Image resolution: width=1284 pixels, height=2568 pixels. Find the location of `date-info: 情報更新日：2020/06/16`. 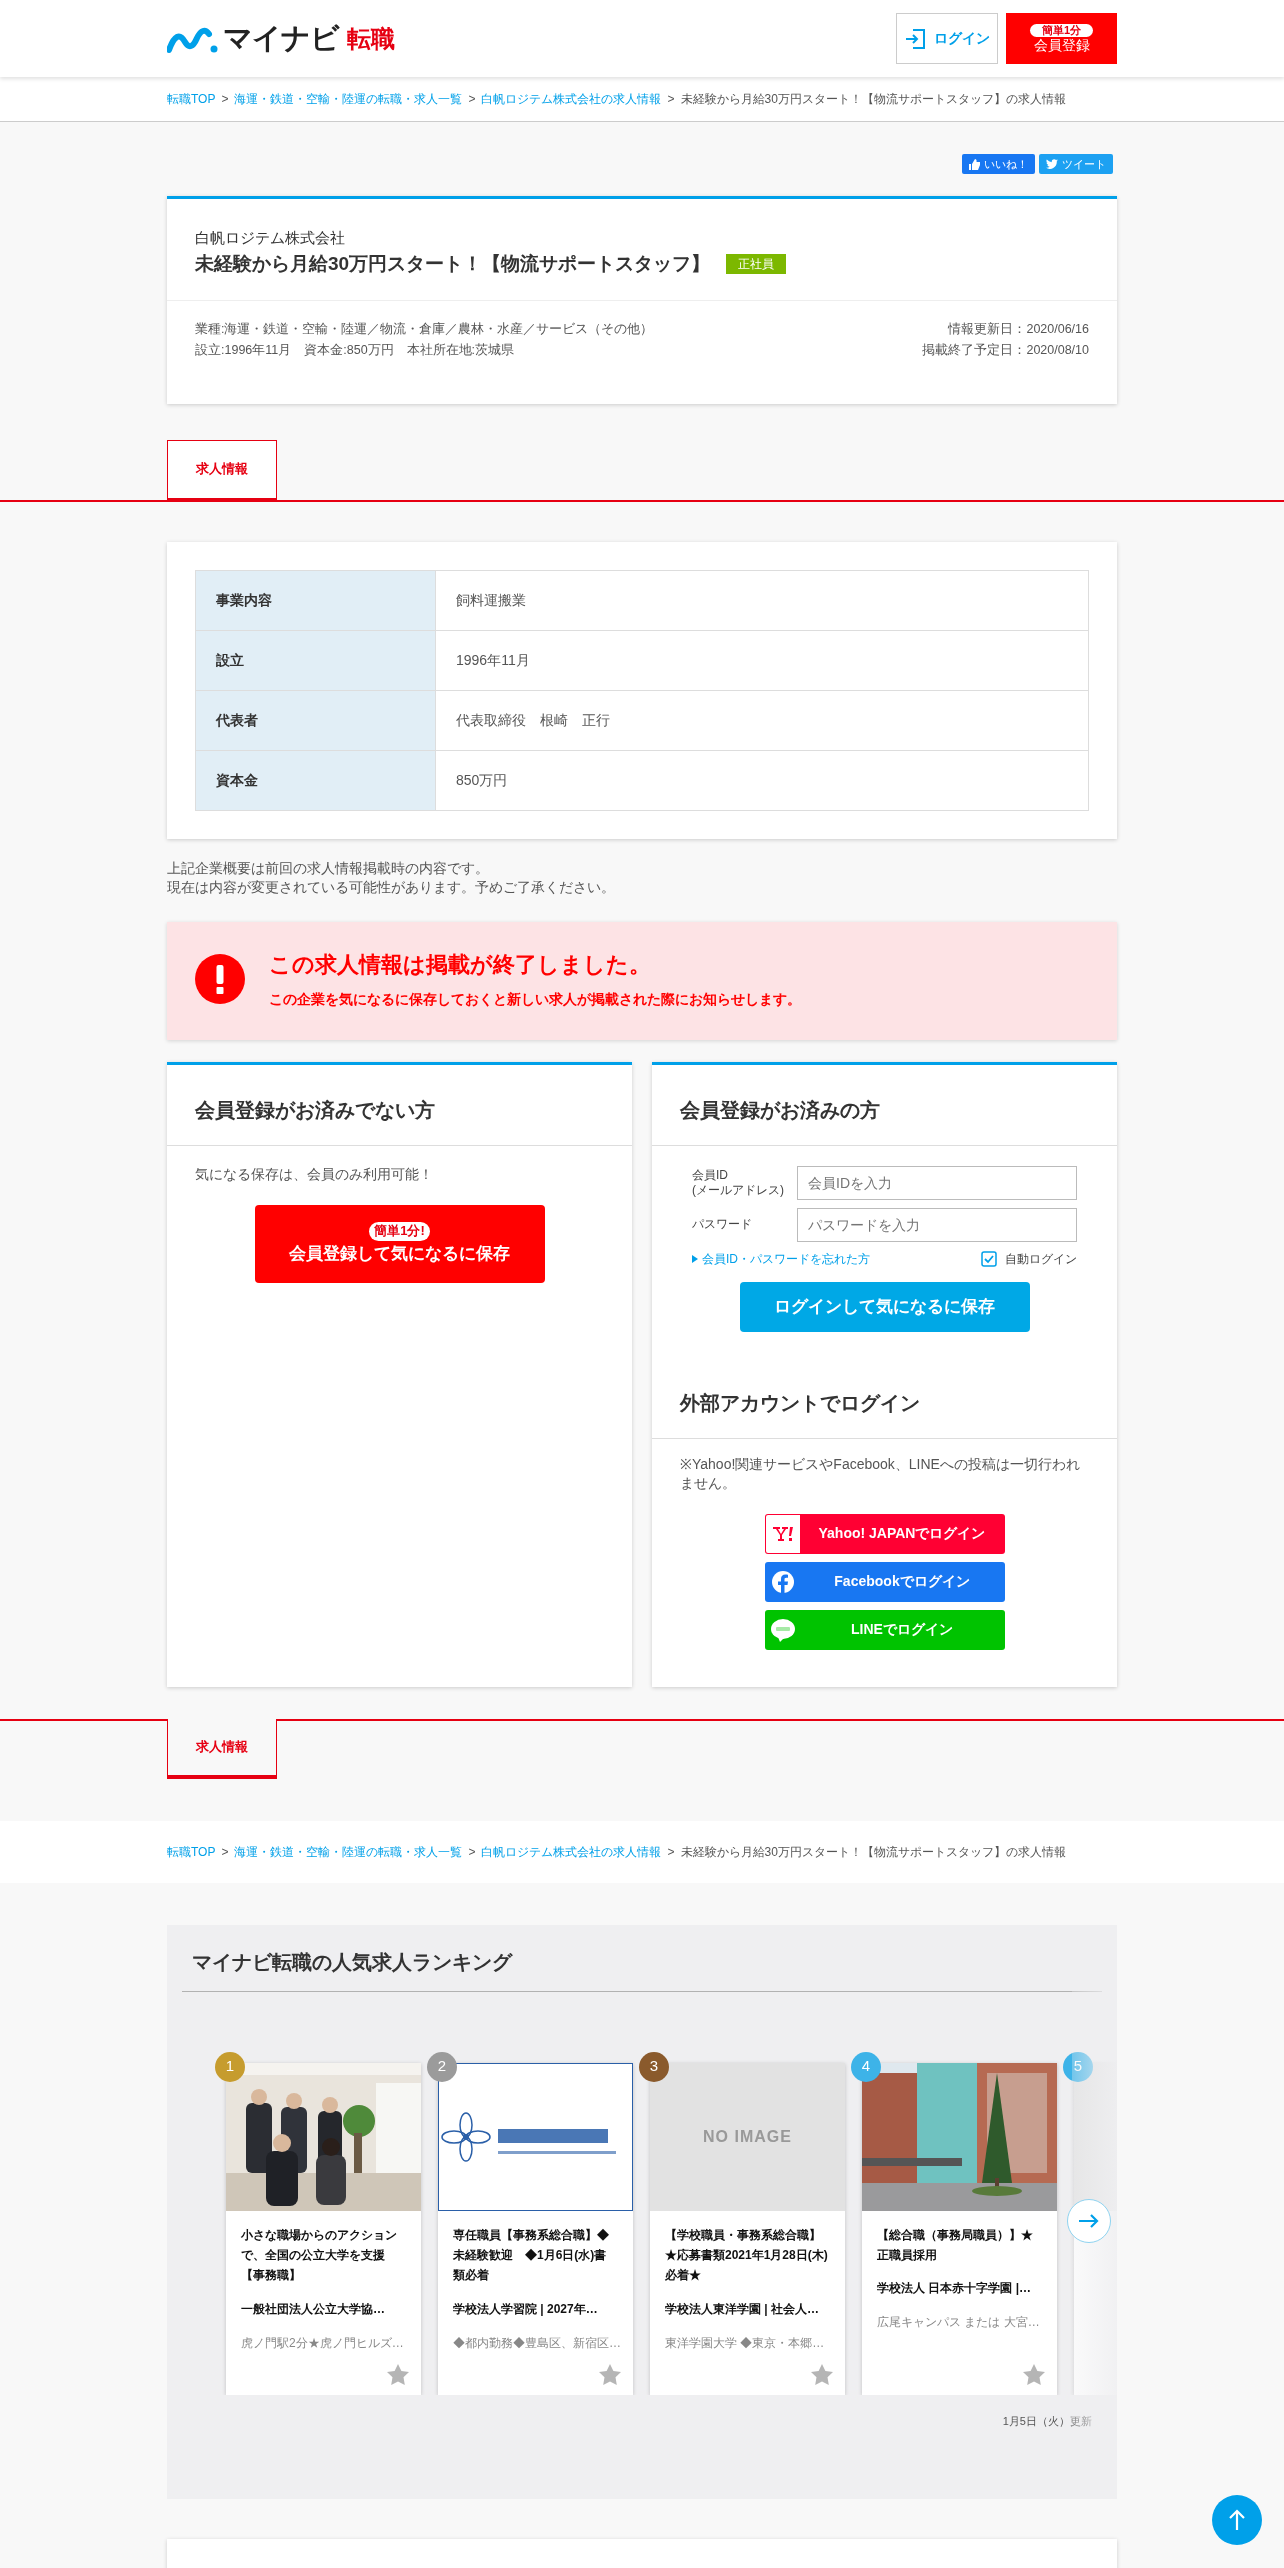

date-info: 情報更新日：2020/06/16 is located at coordinates (1018, 329).